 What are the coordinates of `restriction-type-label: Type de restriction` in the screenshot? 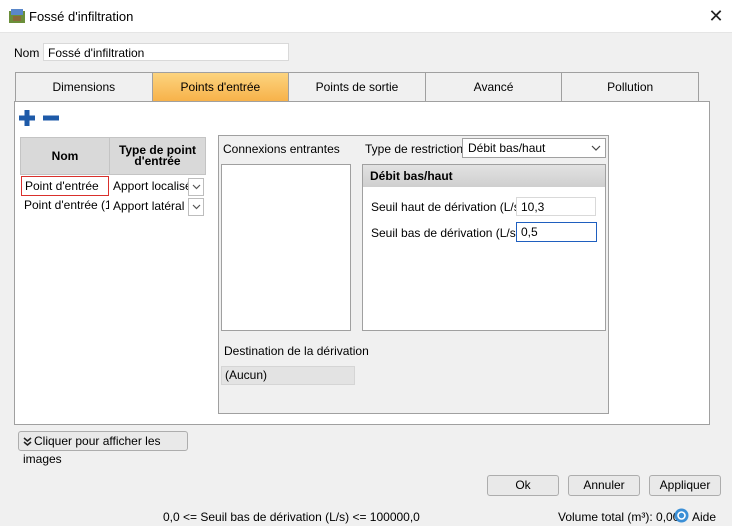 It's located at (414, 149).